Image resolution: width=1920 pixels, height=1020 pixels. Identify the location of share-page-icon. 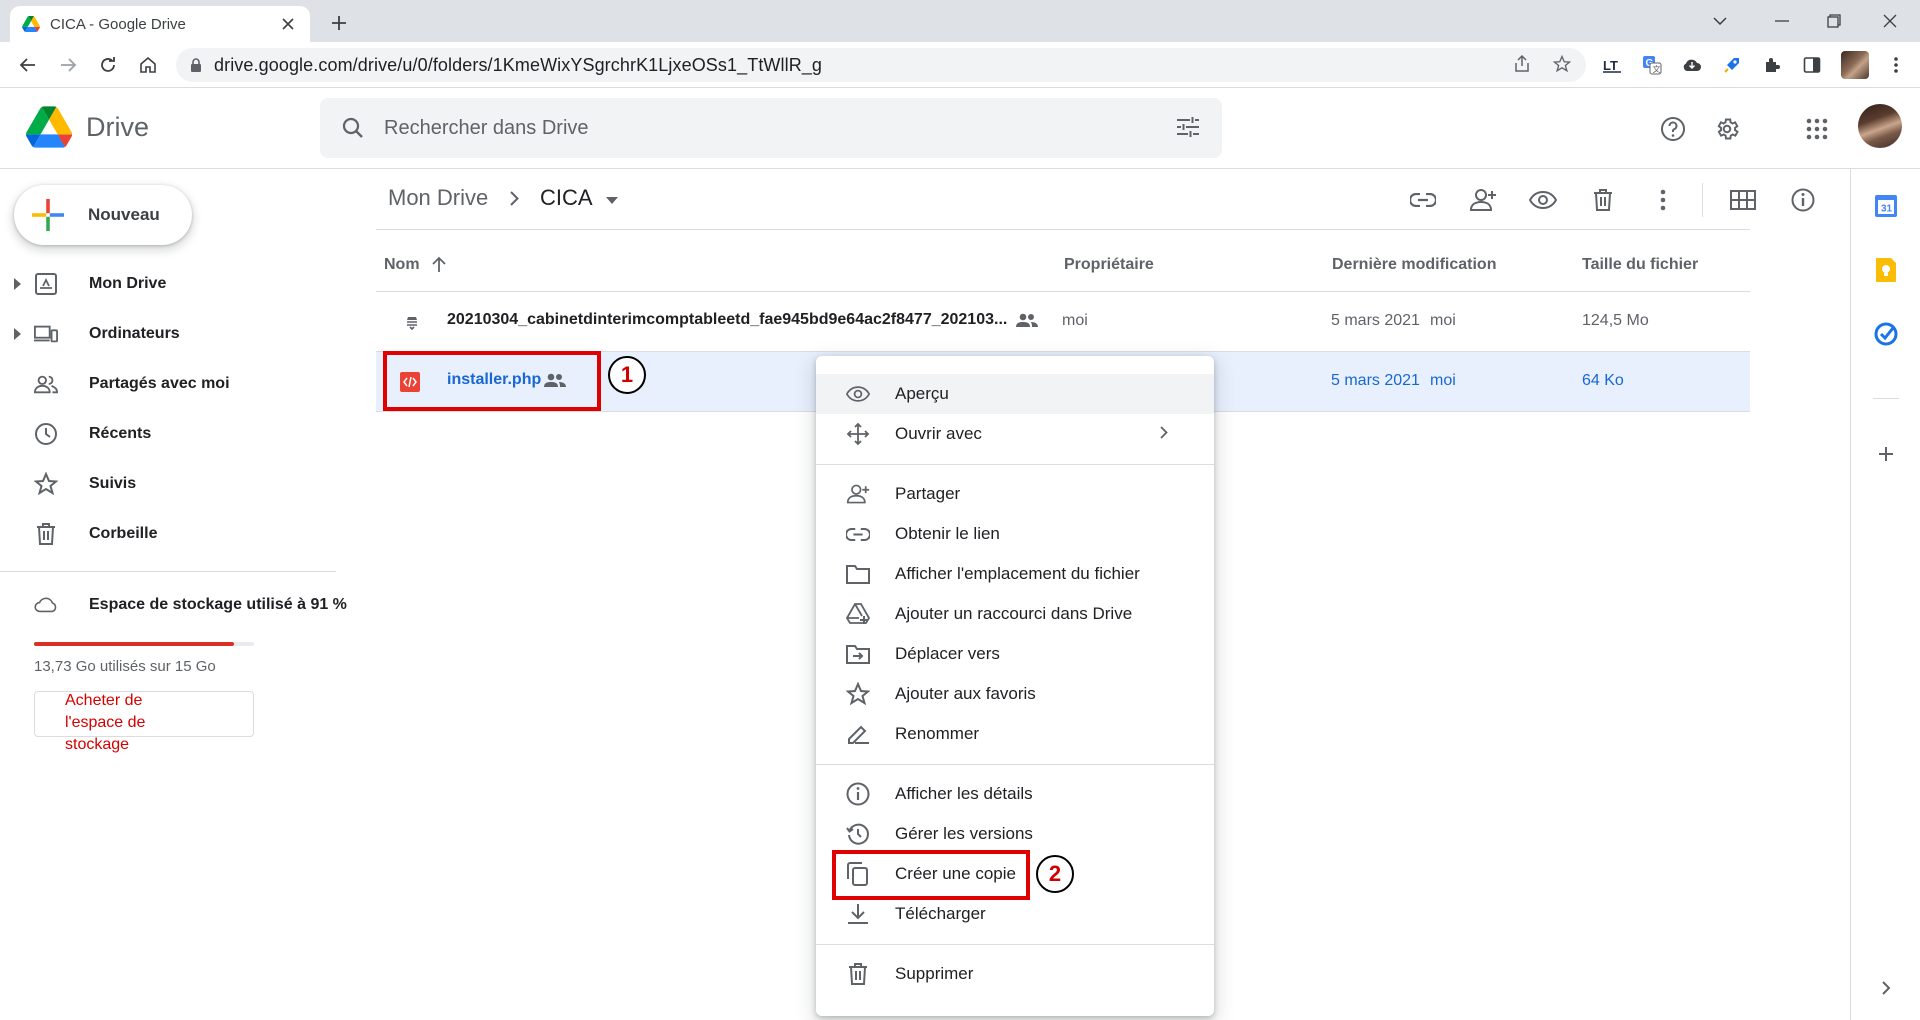
(1522, 64).